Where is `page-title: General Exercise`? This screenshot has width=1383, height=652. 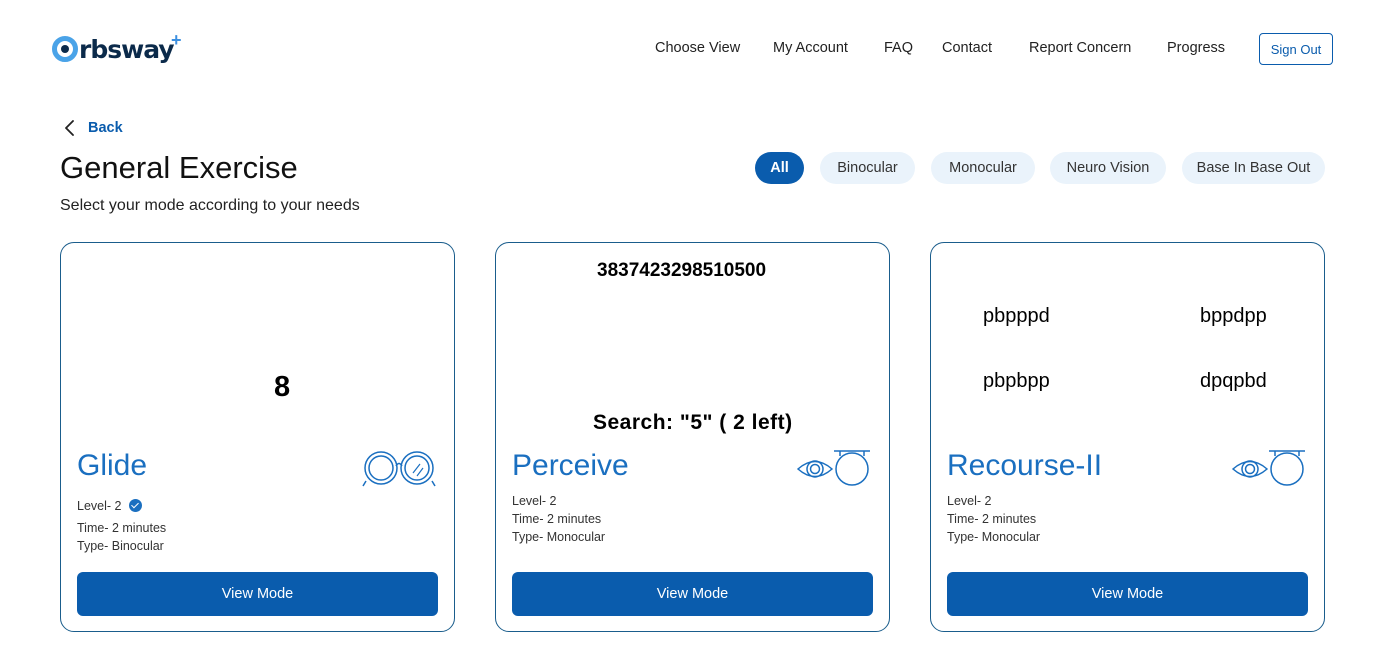
page-title: General Exercise is located at coordinates (179, 167).